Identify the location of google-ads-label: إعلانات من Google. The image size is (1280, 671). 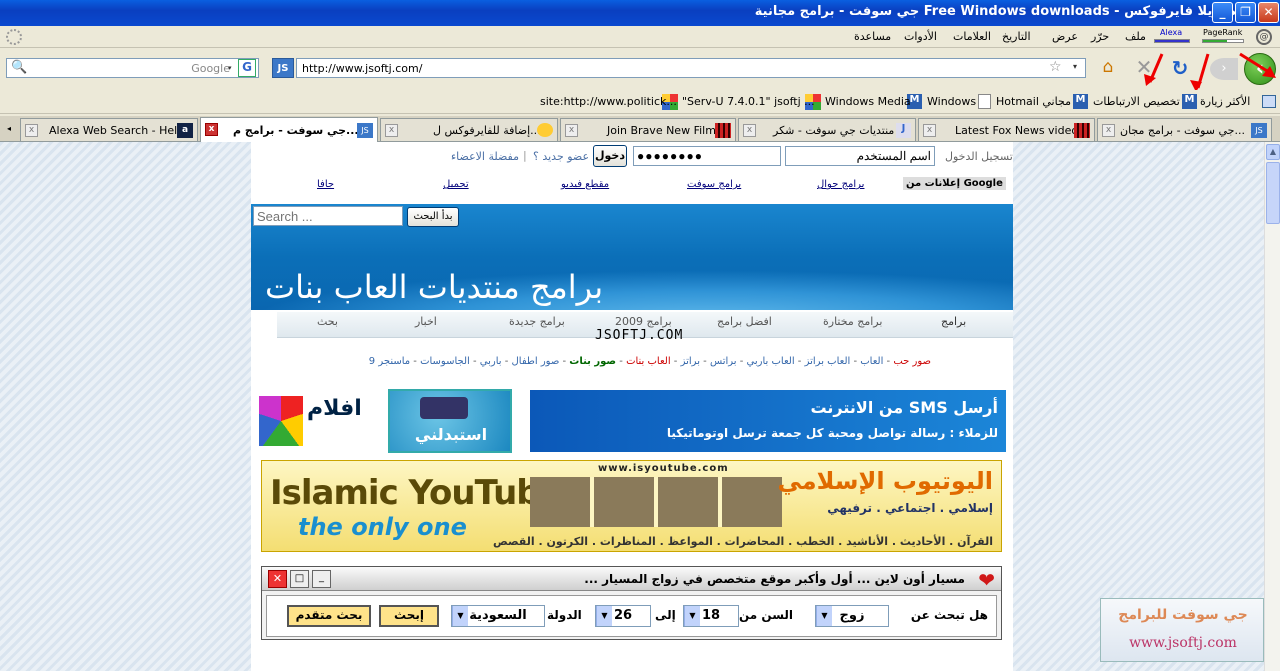
(954, 183).